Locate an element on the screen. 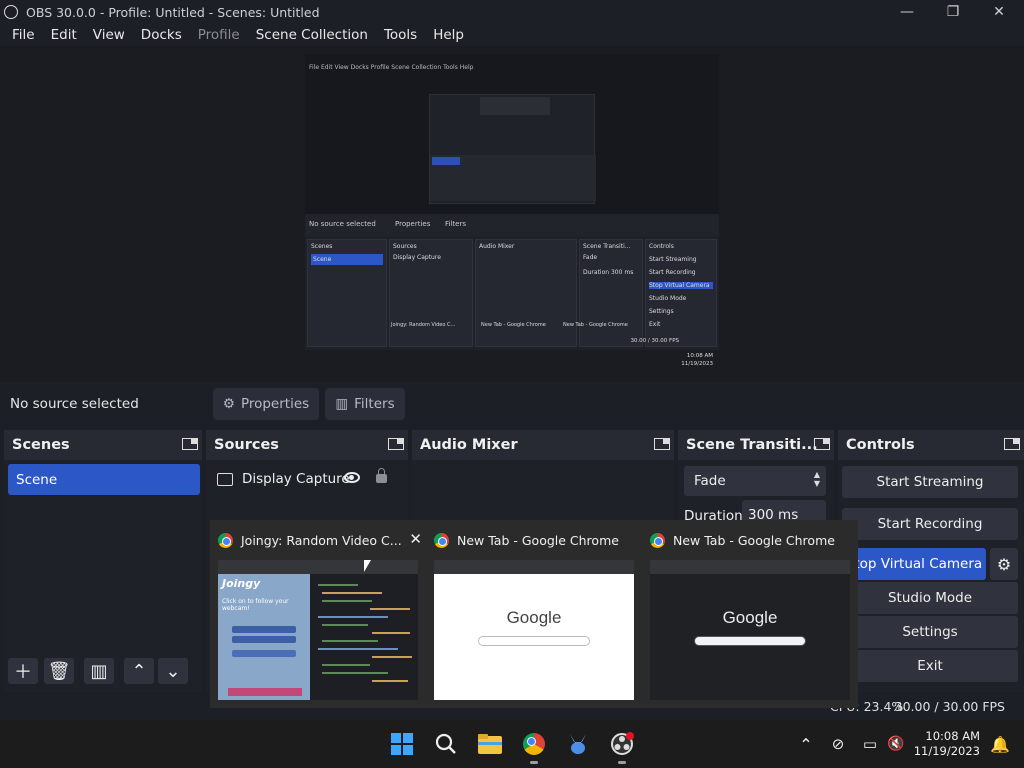 This screenshot has width=1024, height=768. sources-dock-header: Sources is located at coordinates (307, 445).